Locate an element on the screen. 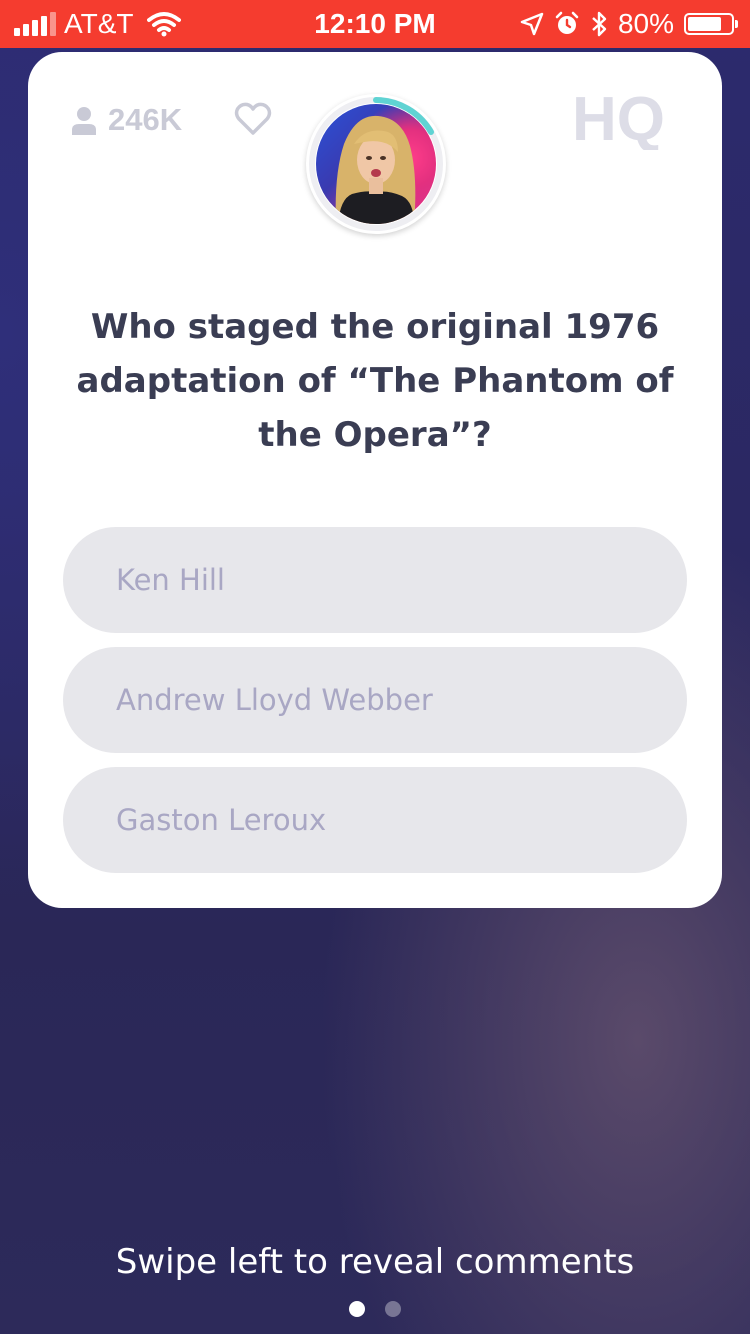 The width and height of the screenshot is (750, 1334). hq-logo-text: HQ is located at coordinates (618, 119).